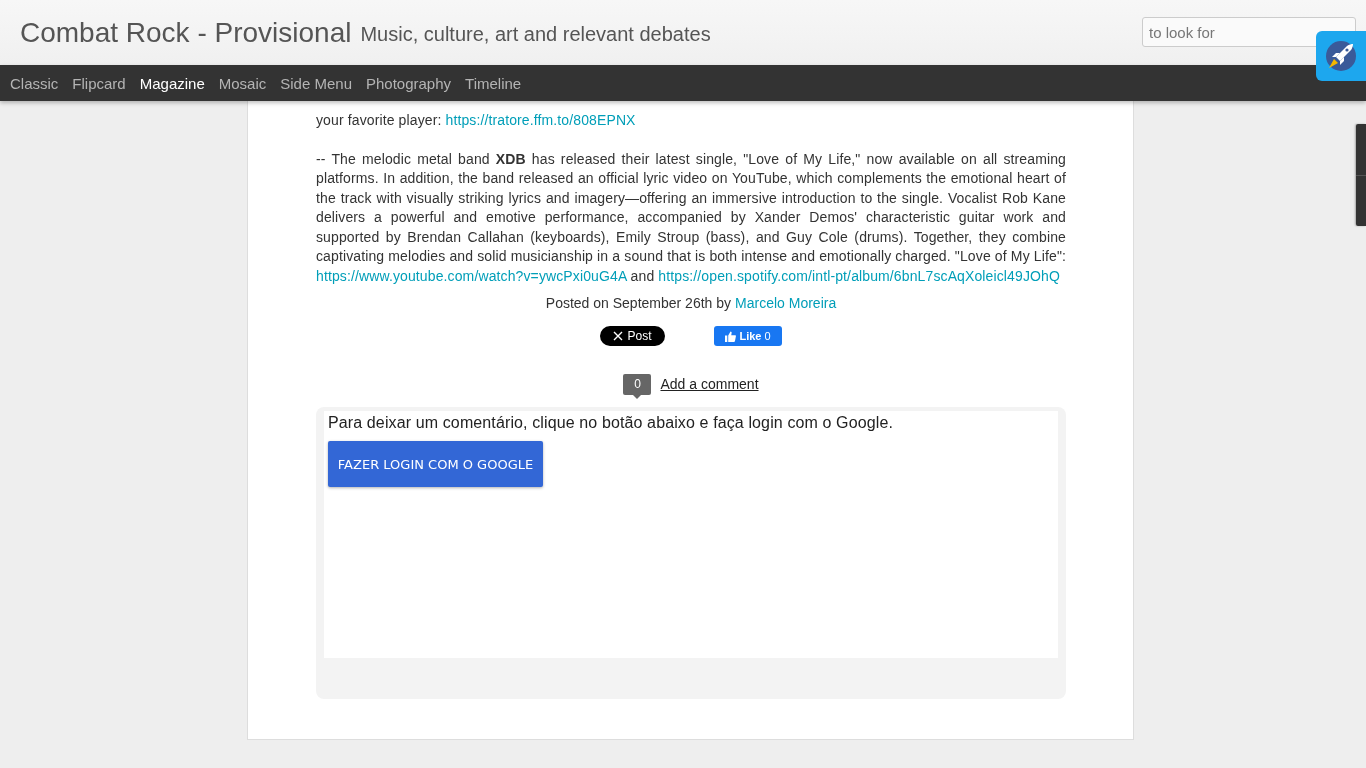 Image resolution: width=1366 pixels, height=768 pixels. What do you see at coordinates (709, 384) in the screenshot?
I see `add-comment-link: Add a comment` at bounding box center [709, 384].